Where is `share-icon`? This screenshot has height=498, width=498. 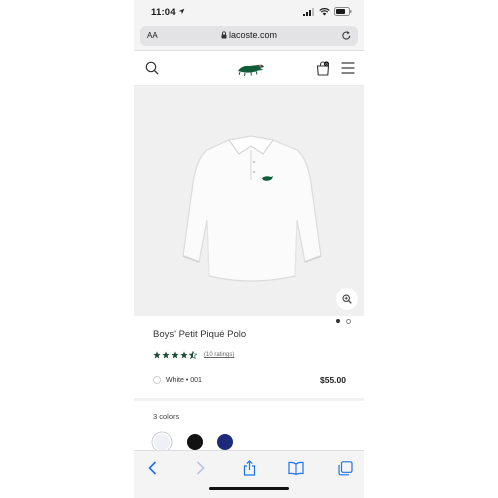
share-icon is located at coordinates (249, 468).